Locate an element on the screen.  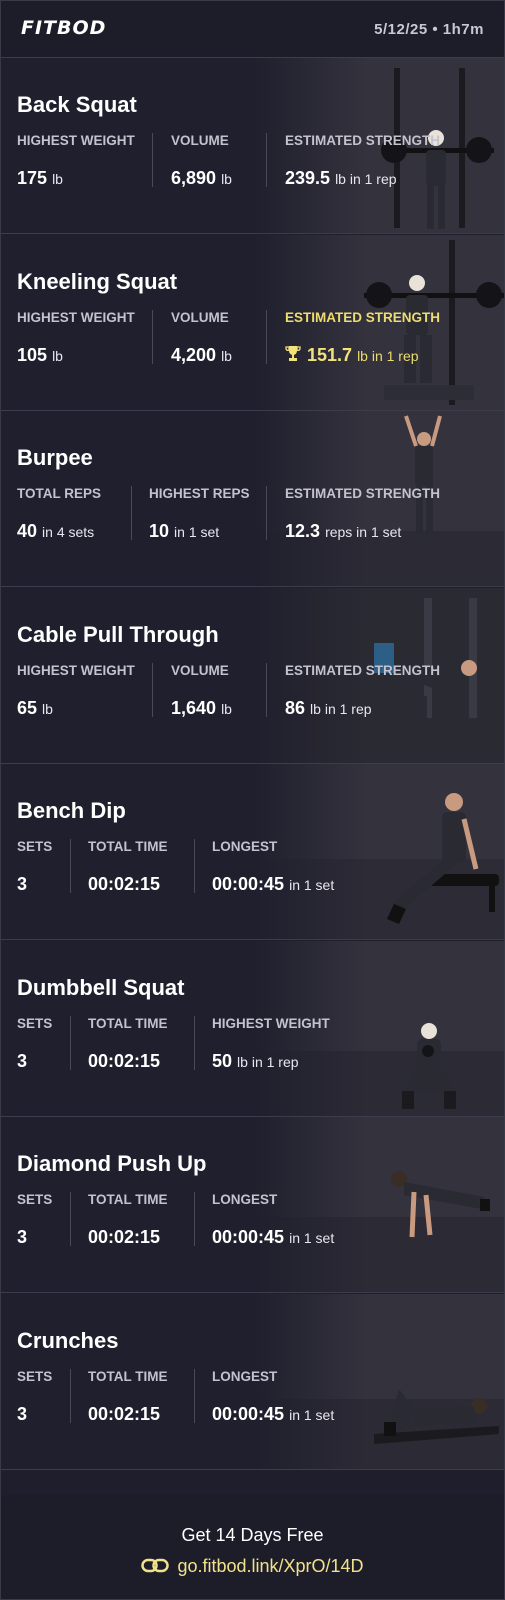
exercise-name: Back Squat is located at coordinates (77, 104).